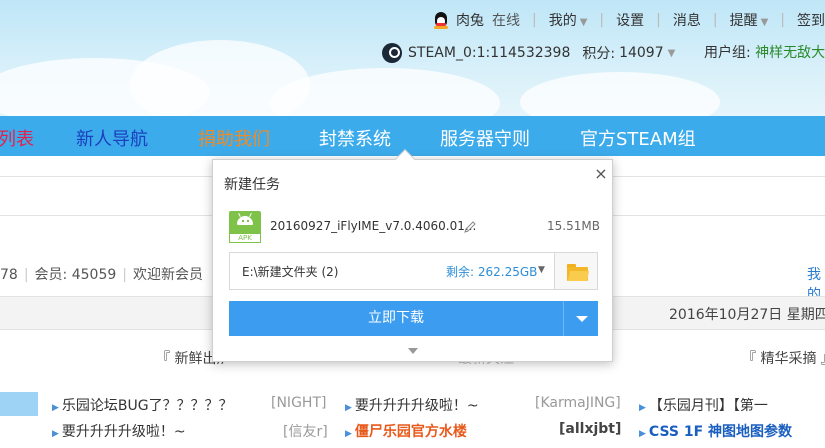 The height and width of the screenshot is (448, 825). Describe the element at coordinates (9, 275) in the screenshot. I see `stats-count: 78` at that location.